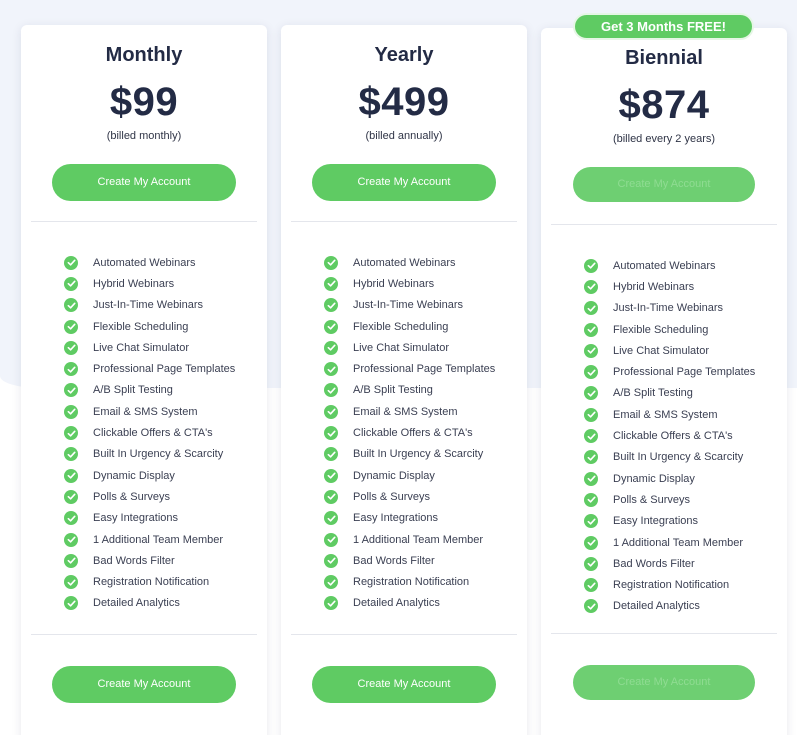 The height and width of the screenshot is (735, 797). I want to click on billing-note: (billed every 2 years), so click(664, 139).